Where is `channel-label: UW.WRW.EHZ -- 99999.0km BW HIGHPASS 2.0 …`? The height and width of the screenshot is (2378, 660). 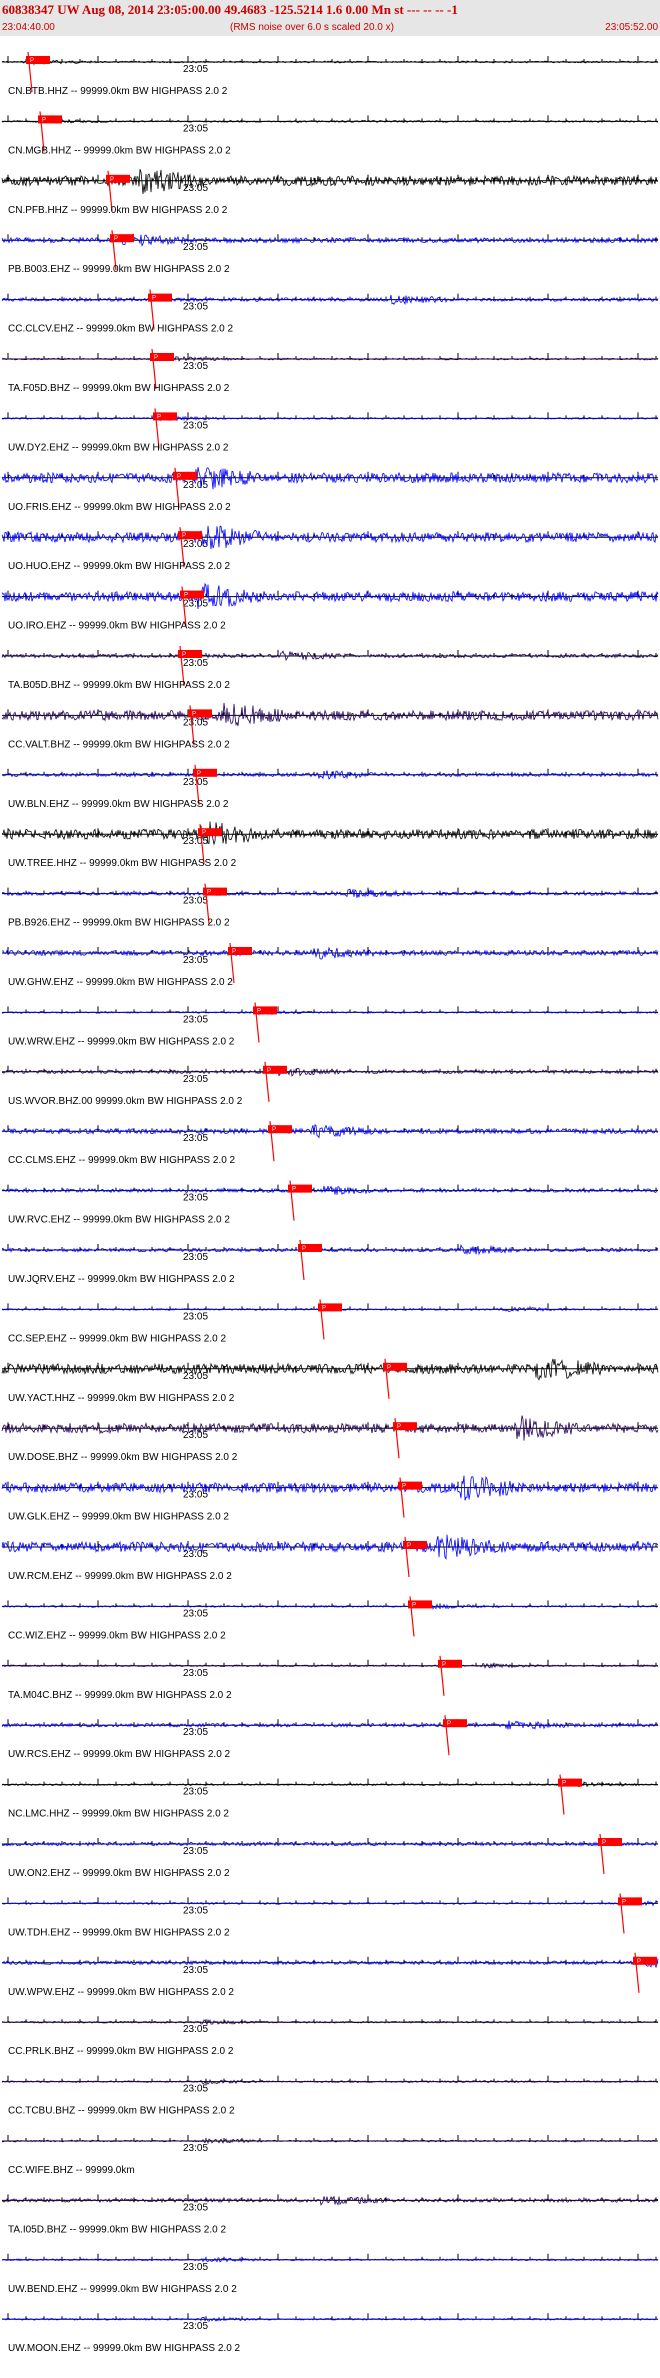
channel-label: UW.WRW.EHZ -- 99999.0km BW HIGHPASS 2.0 … is located at coordinates (121, 1041).